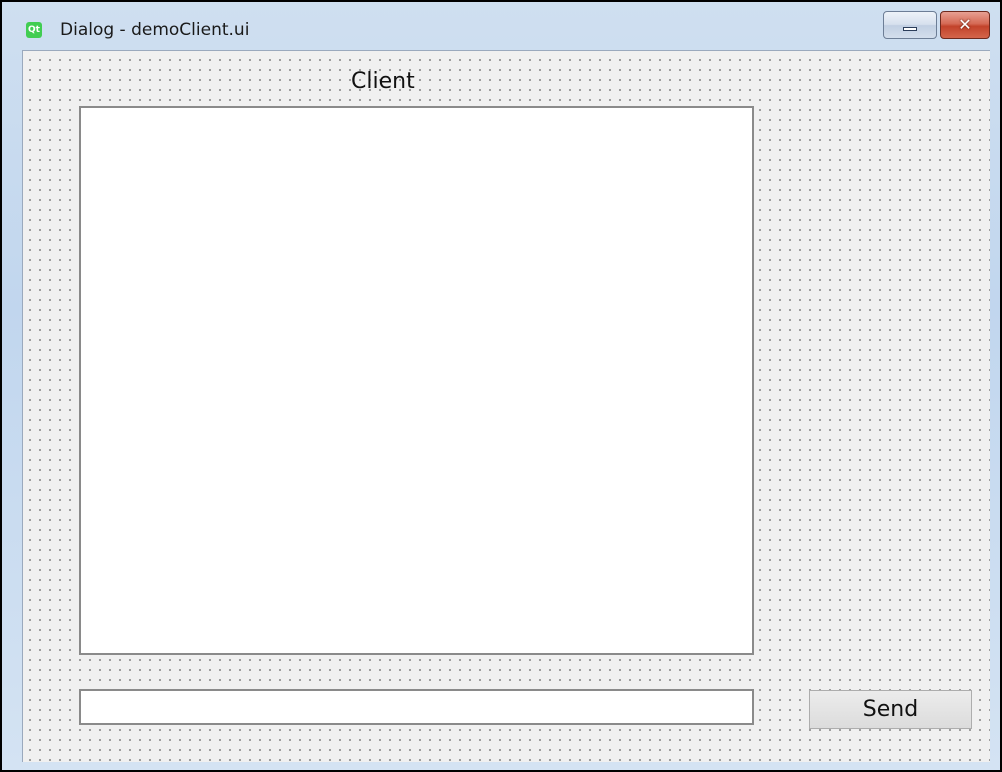  I want to click on qt-logo-icon: Qt, so click(34, 30).